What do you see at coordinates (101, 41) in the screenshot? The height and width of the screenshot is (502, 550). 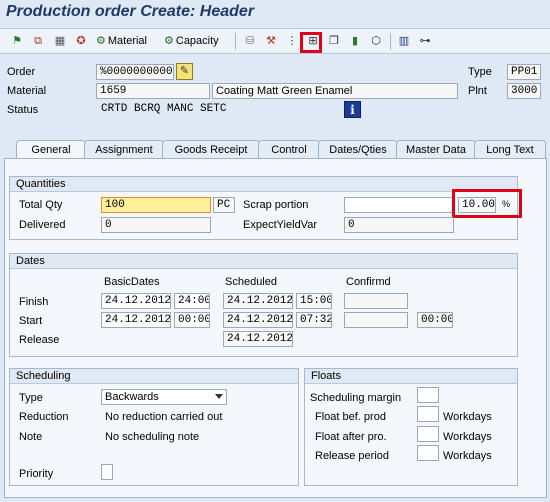 I see `material-icon: ⚙` at bounding box center [101, 41].